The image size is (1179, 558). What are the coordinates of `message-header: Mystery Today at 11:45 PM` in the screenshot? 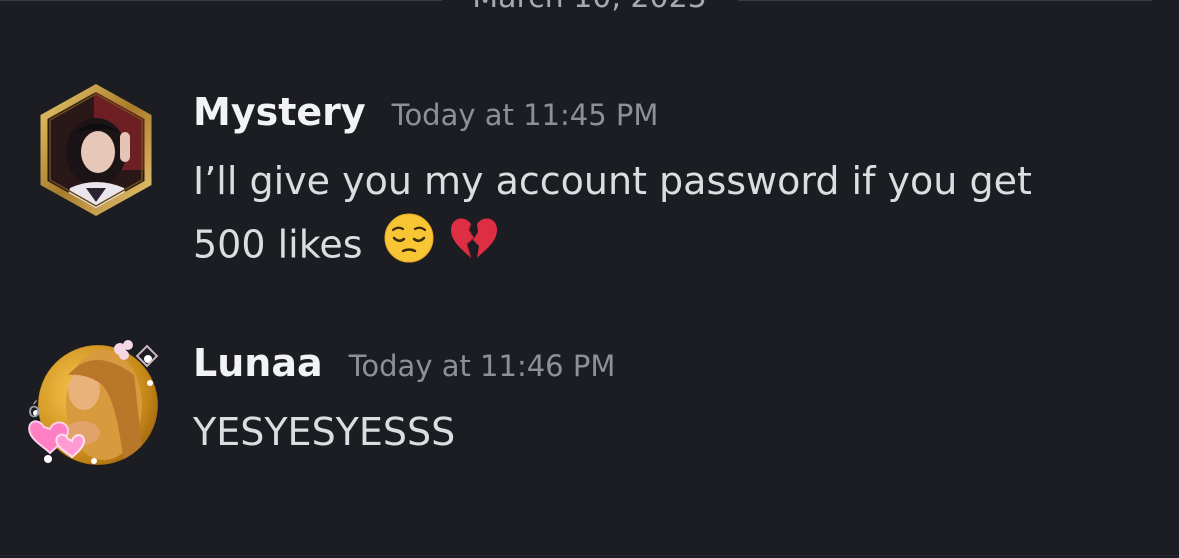 It's located at (666, 115).